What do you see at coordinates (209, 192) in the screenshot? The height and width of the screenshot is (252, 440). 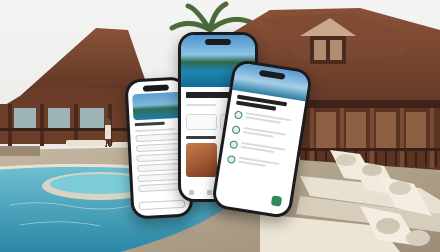 I see `calendar-icon` at bounding box center [209, 192].